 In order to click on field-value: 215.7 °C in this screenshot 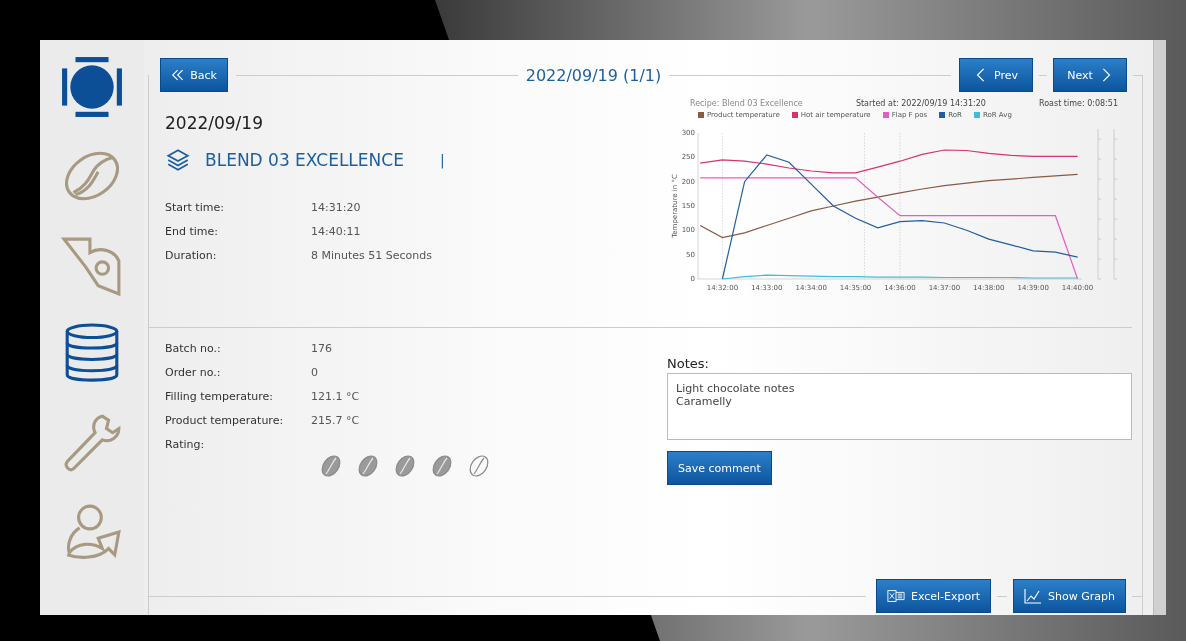, I will do `click(335, 420)`.